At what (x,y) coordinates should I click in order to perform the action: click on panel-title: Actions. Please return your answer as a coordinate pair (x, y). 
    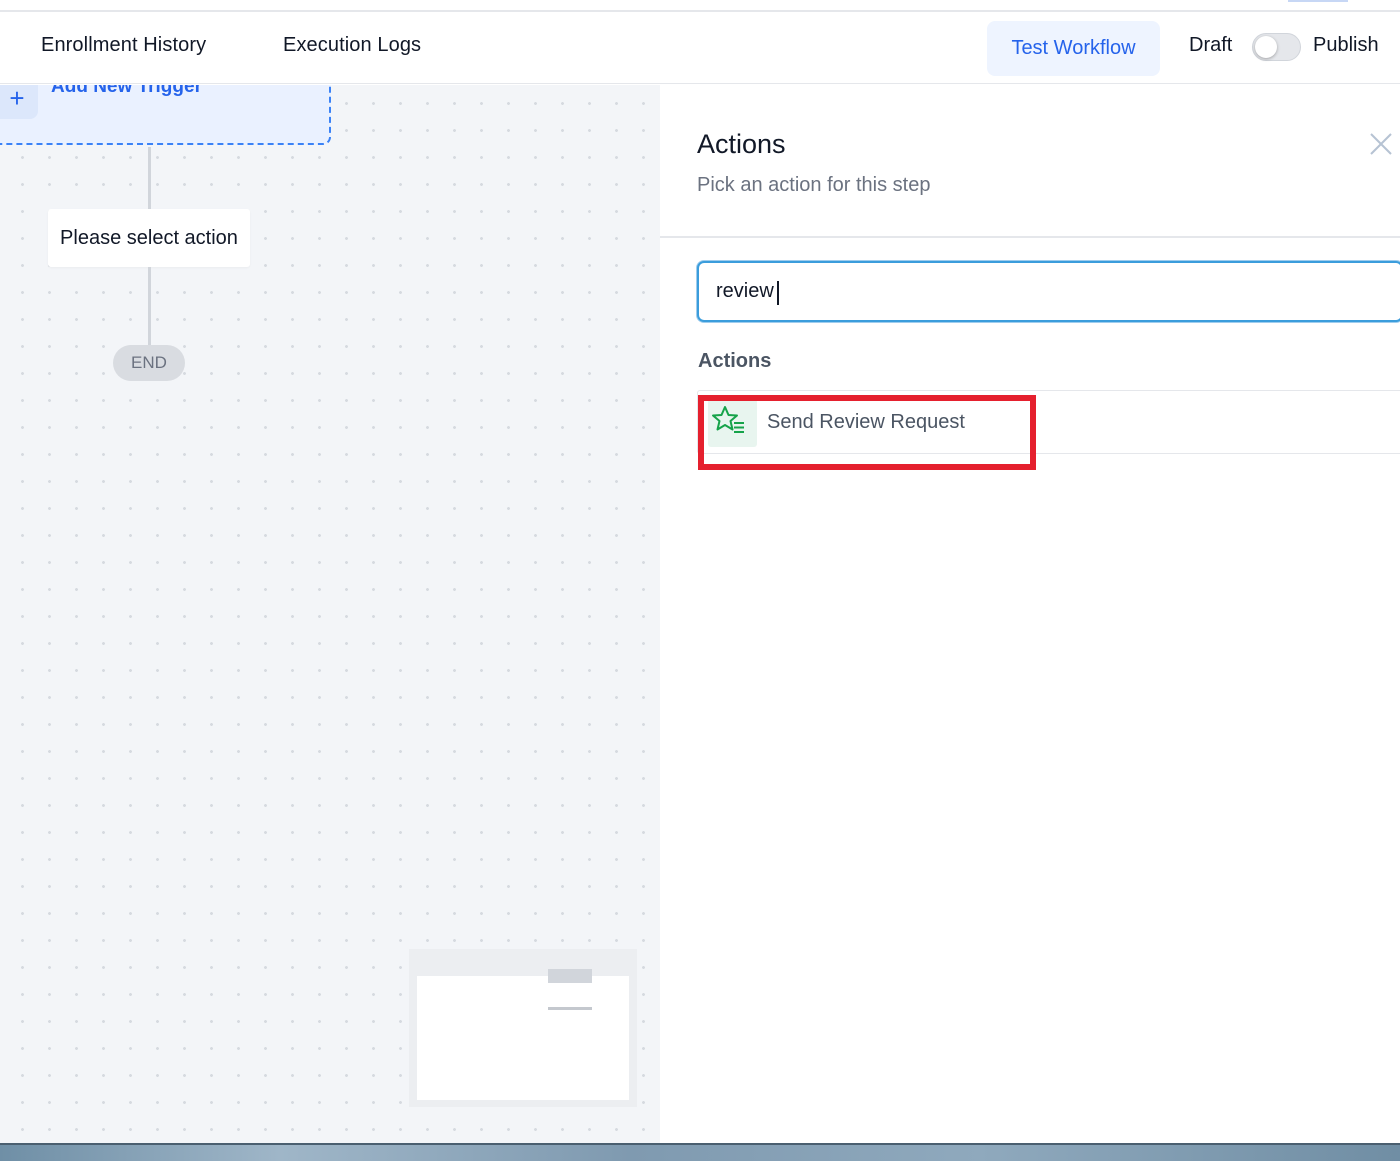
    Looking at the image, I should click on (741, 144).